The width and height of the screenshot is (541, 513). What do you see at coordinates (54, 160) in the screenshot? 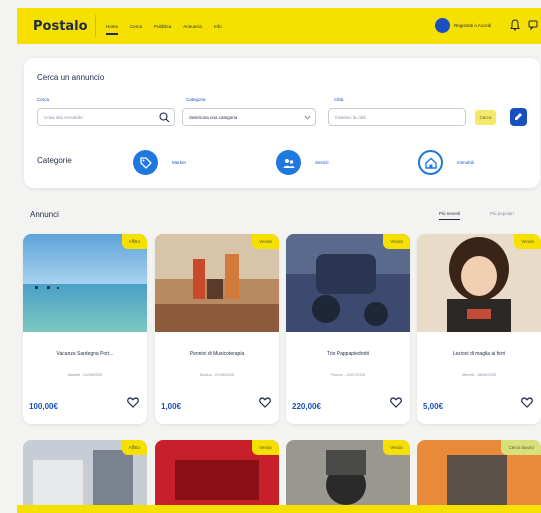
I see `categories-title: Categorie` at bounding box center [54, 160].